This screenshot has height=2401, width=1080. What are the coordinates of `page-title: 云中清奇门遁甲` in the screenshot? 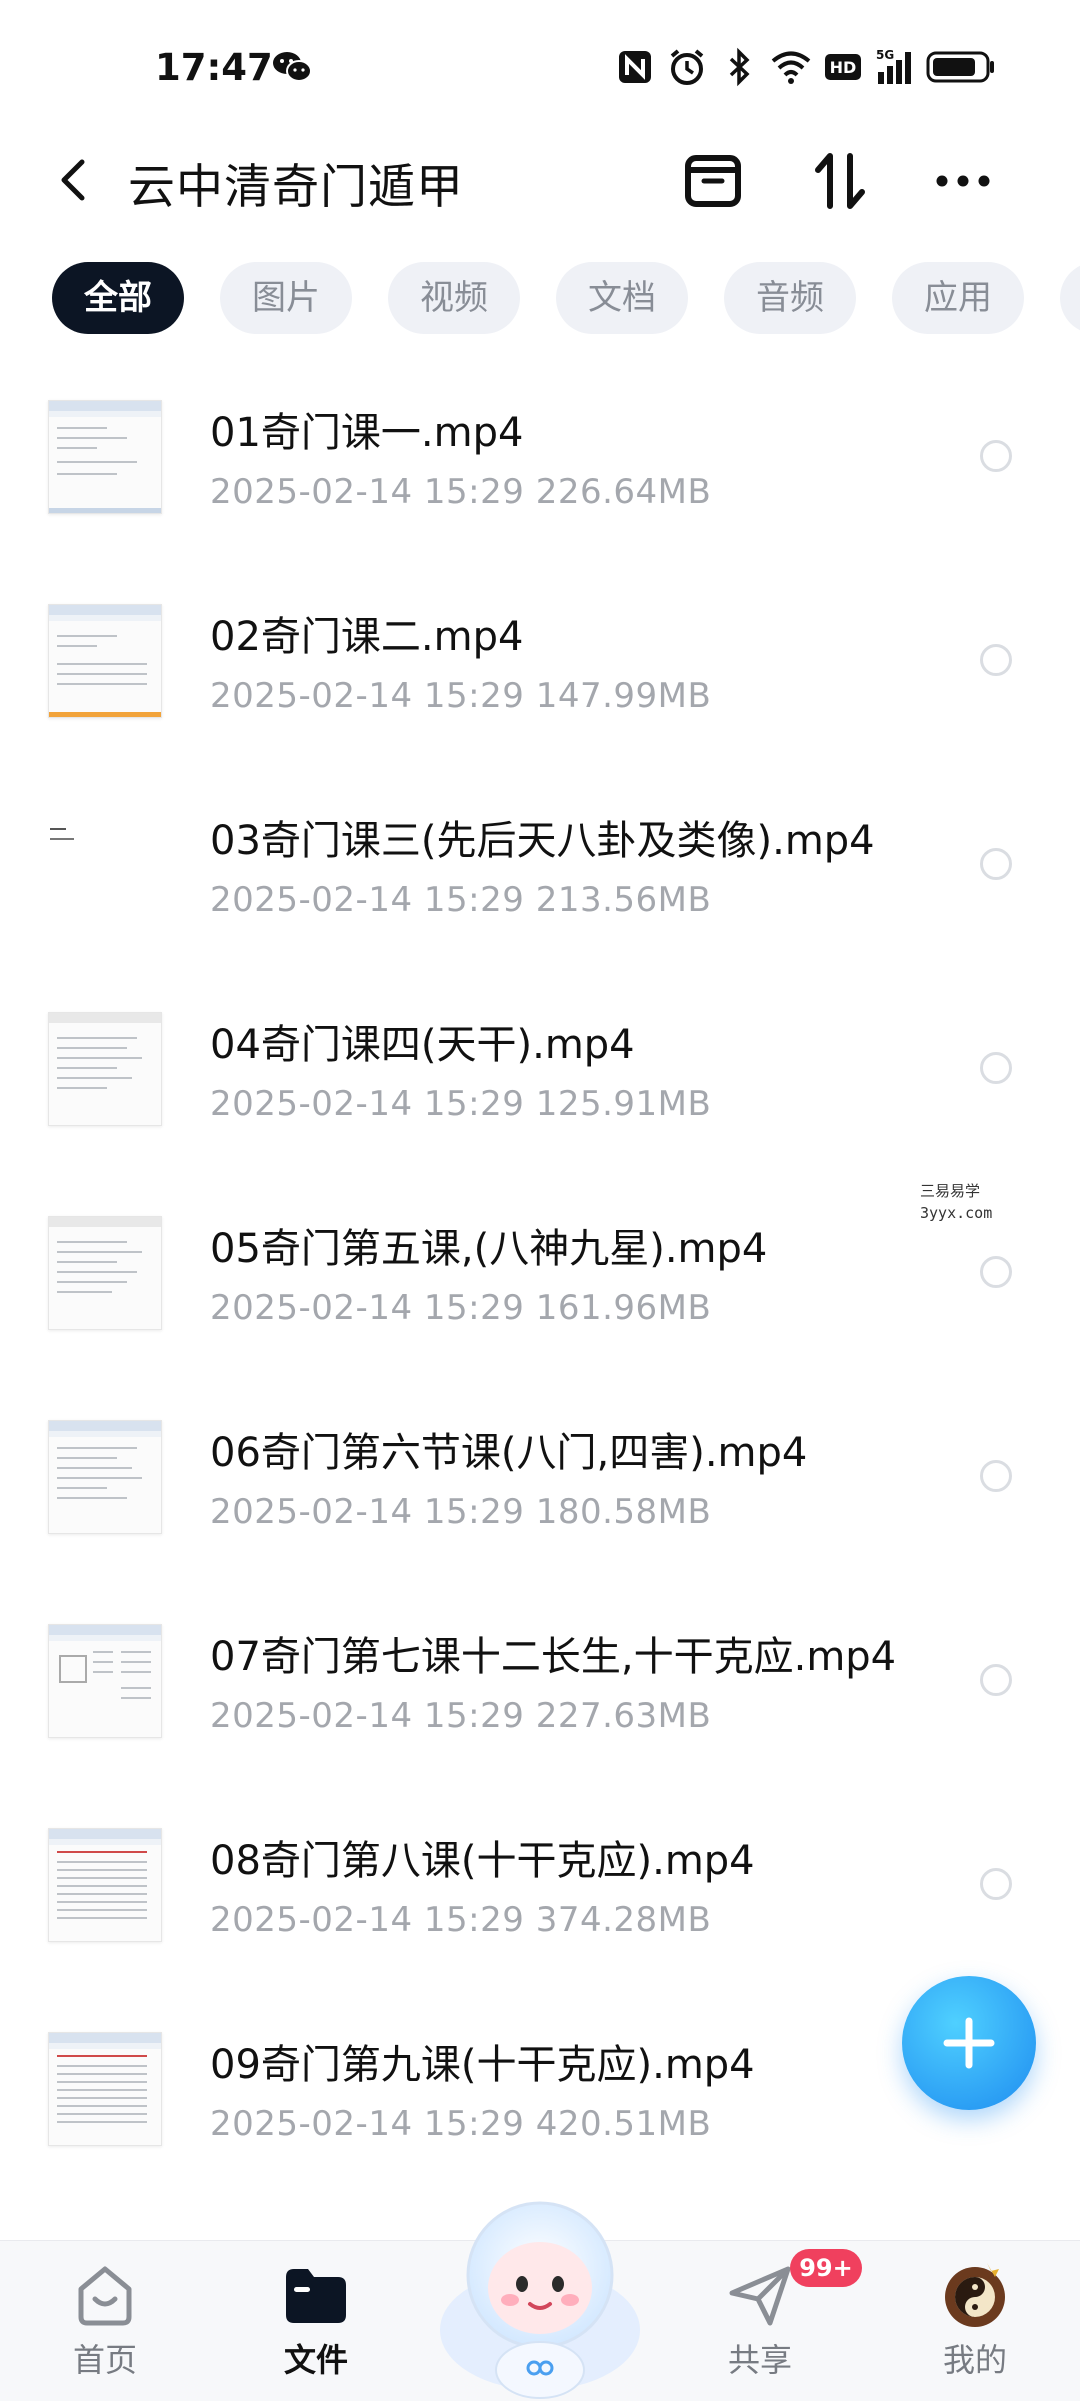 It's located at (296, 187).